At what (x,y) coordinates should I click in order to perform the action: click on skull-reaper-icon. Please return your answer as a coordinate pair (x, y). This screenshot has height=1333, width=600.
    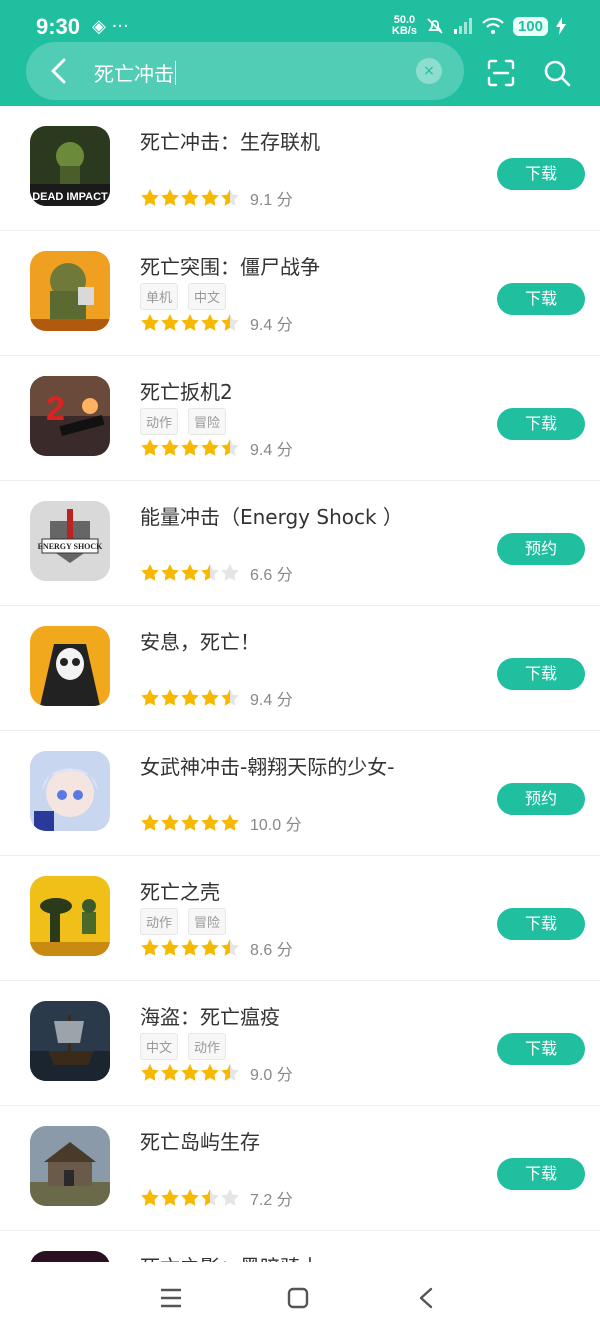
    Looking at the image, I should click on (70, 666).